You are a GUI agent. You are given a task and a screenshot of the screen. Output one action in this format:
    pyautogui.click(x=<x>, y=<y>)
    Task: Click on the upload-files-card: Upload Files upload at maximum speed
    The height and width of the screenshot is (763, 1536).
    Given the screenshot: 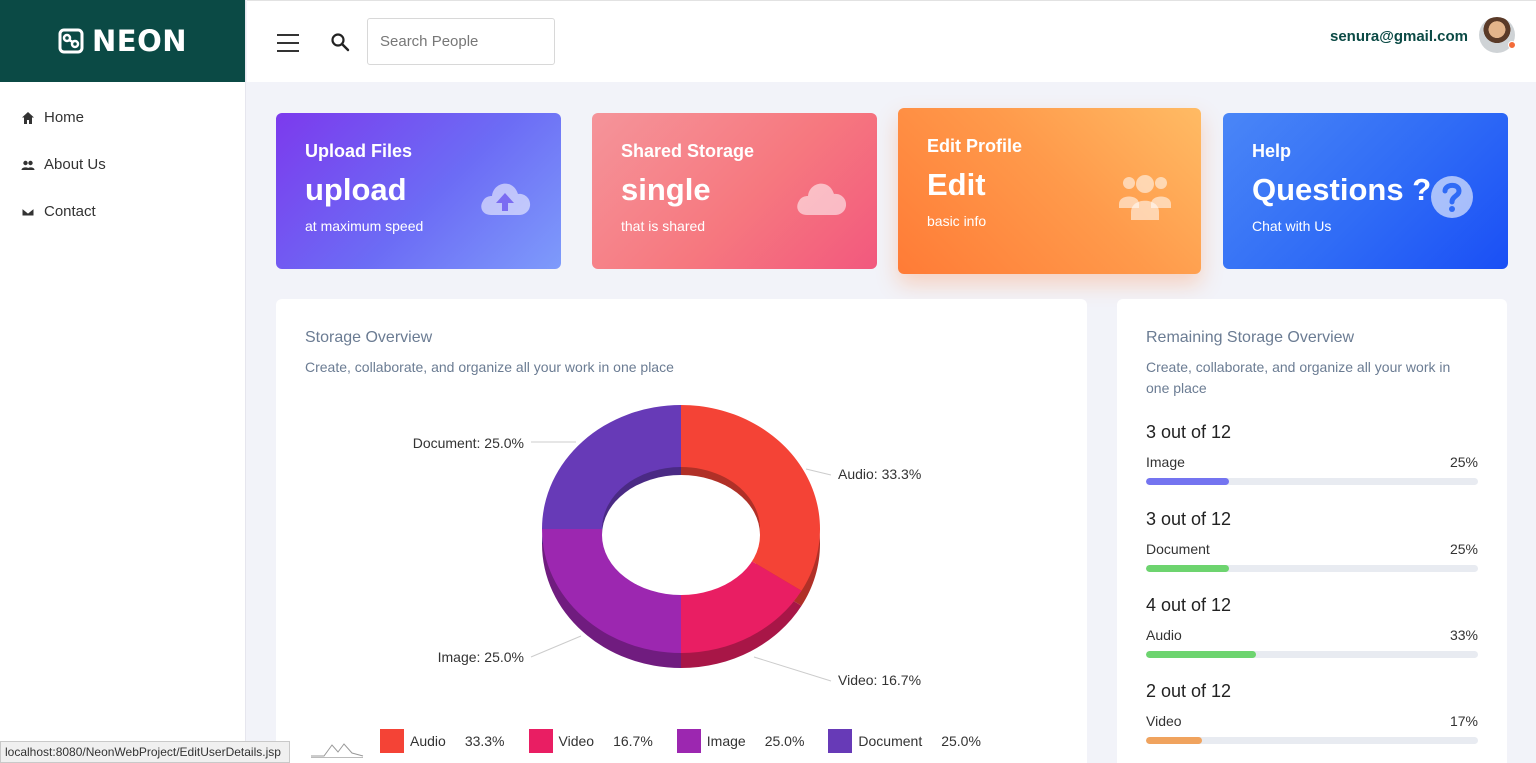 What is the action you would take?
    pyautogui.click(x=418, y=191)
    